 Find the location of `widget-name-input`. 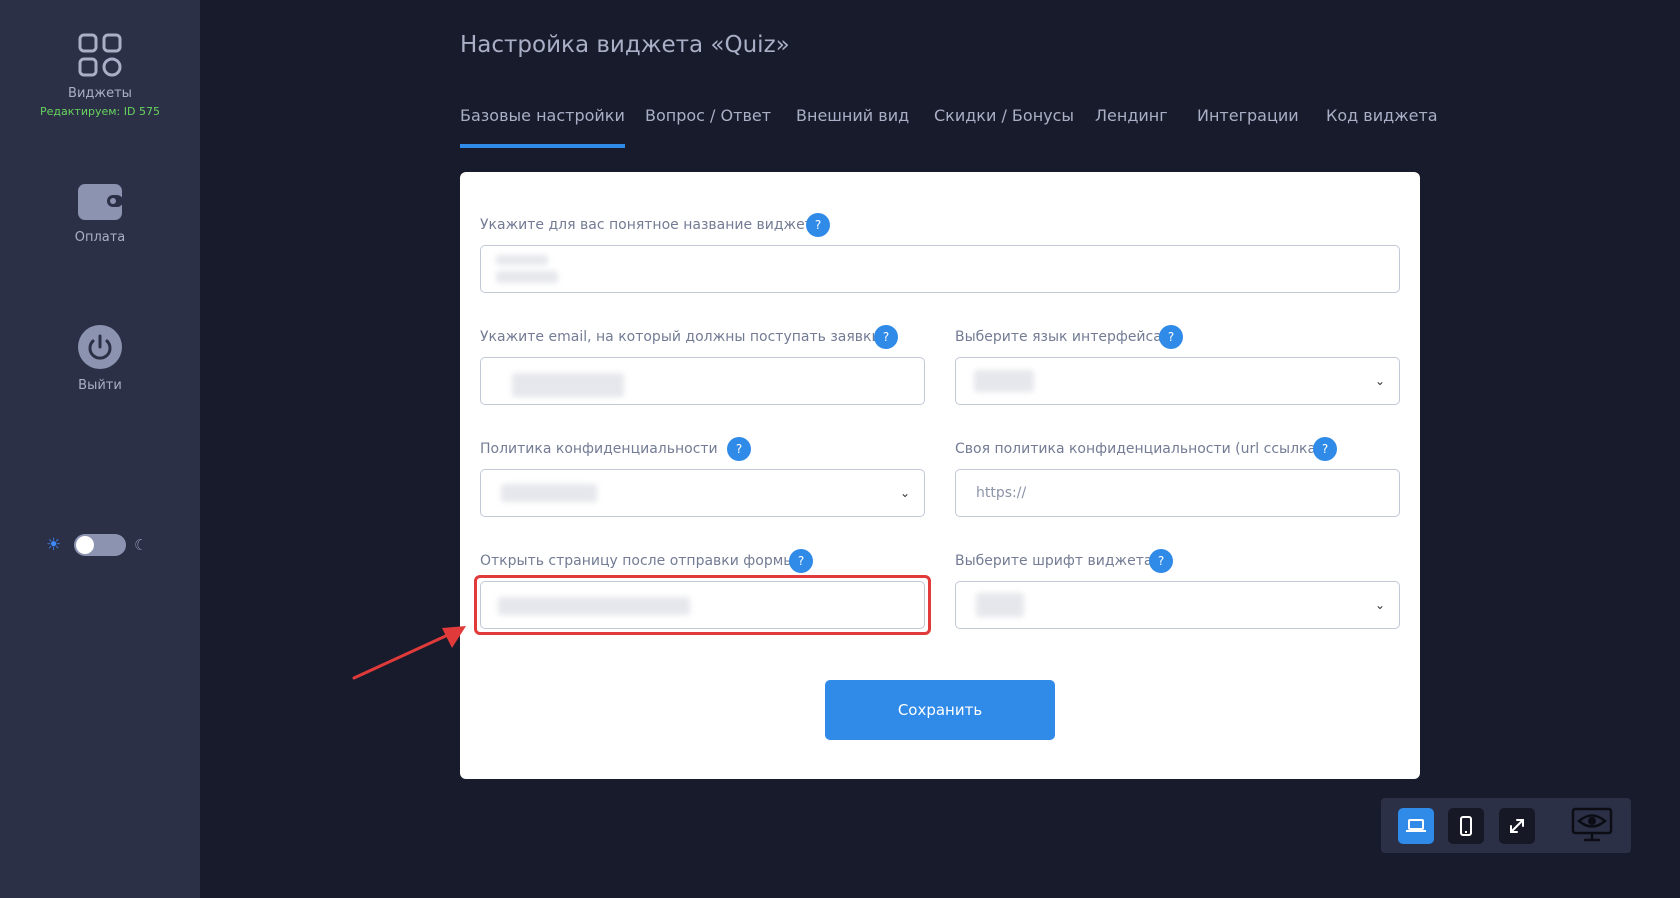

widget-name-input is located at coordinates (940, 269).